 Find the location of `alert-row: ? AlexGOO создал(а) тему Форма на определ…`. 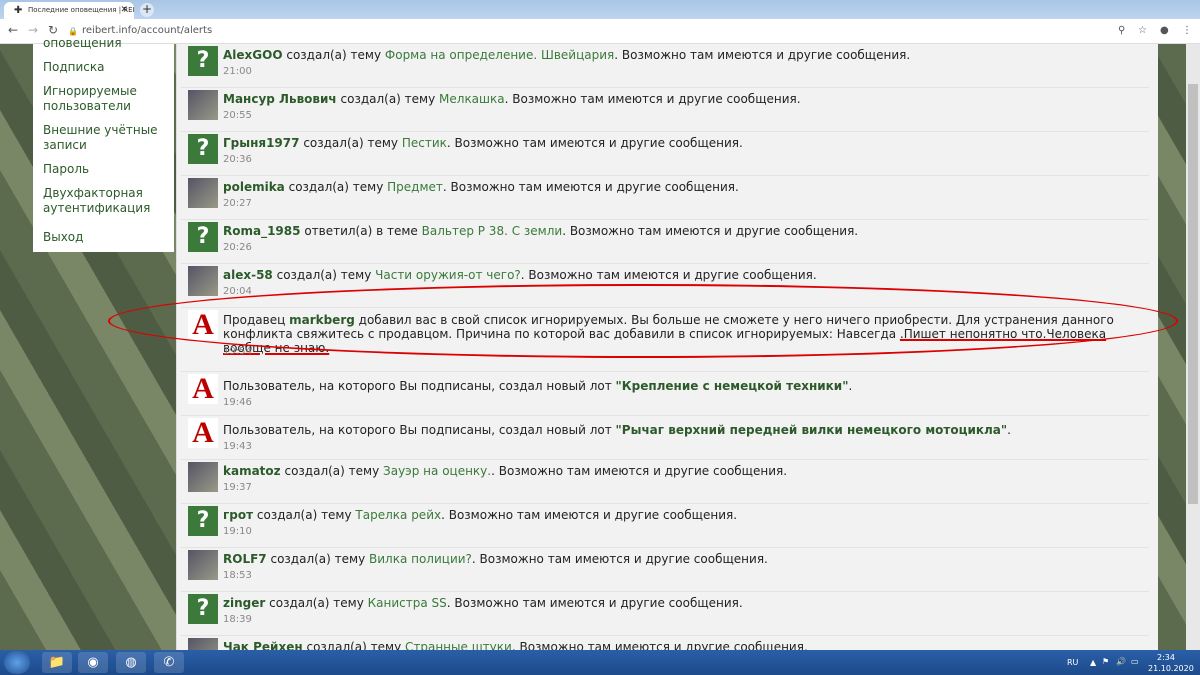

alert-row: ? AlexGOO создал(а) тему Форма на определ… is located at coordinates (665, 66).